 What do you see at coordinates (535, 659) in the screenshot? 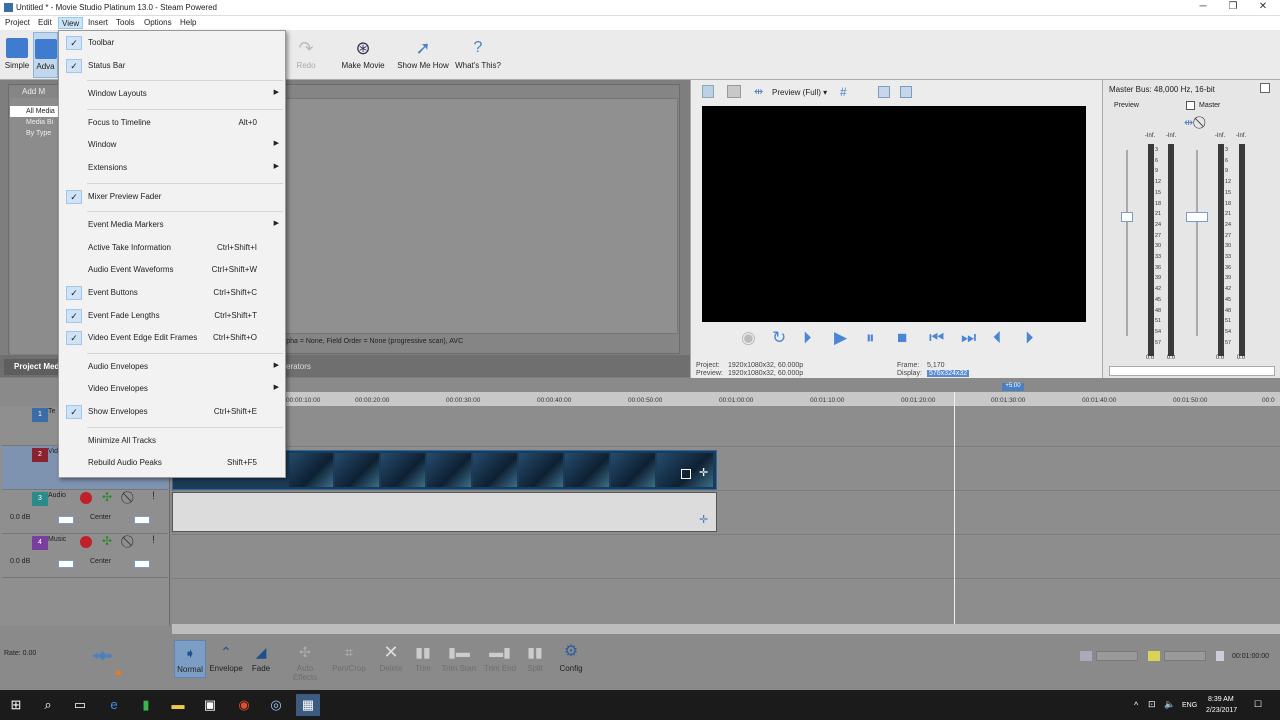
I see `split-button: ▮▮ Split` at bounding box center [535, 659].